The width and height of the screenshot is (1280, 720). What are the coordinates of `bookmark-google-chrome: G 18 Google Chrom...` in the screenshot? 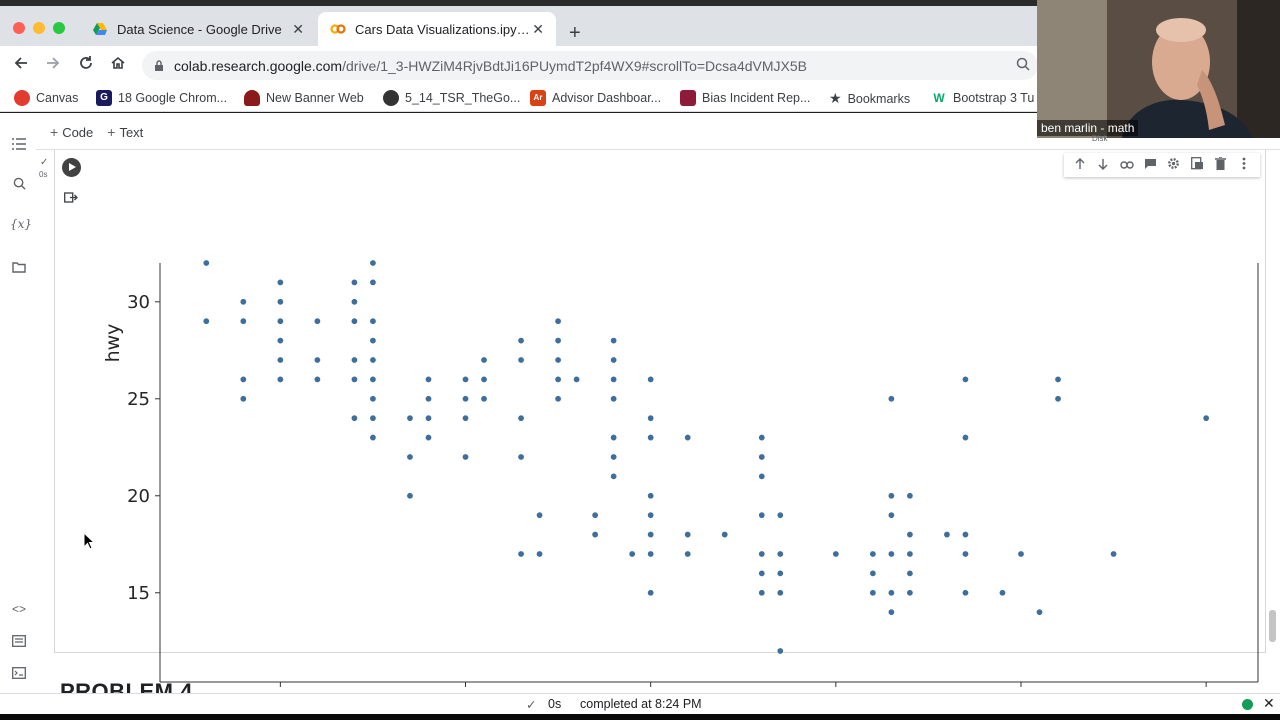 It's located at (161, 98).